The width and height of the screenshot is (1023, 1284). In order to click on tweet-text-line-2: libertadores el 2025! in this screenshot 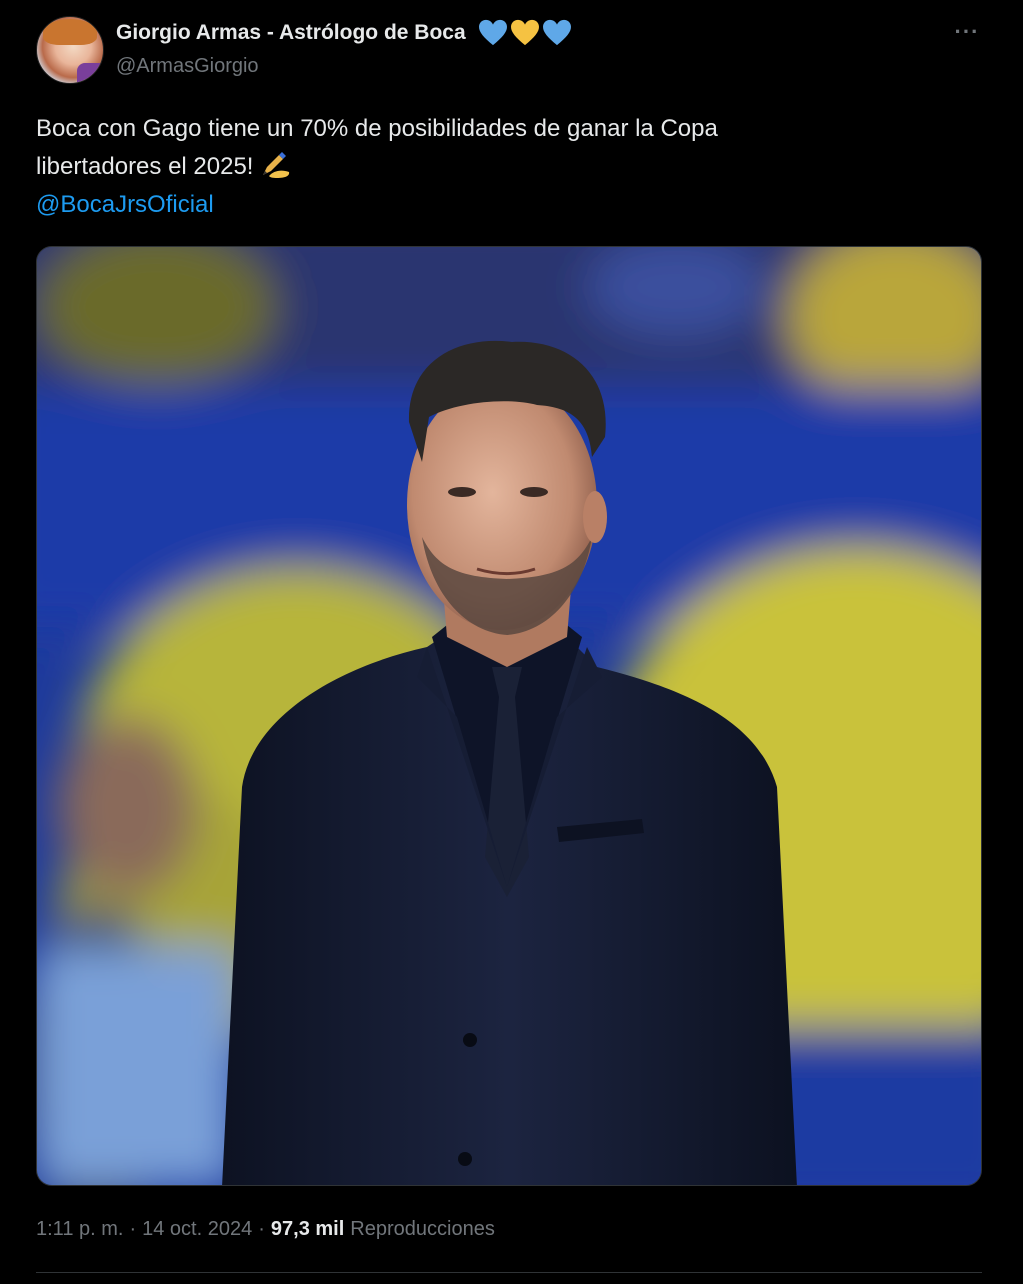, I will do `click(501, 167)`.